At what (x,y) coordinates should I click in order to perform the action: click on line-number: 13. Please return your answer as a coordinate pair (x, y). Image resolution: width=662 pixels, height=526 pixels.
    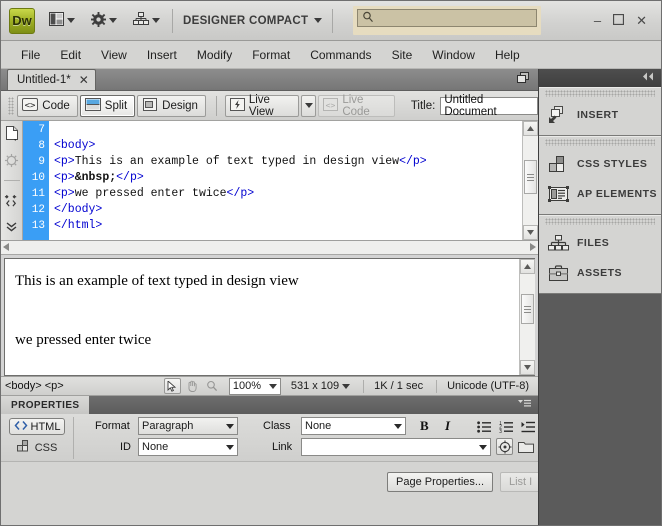
    Looking at the image, I should click on (38, 226).